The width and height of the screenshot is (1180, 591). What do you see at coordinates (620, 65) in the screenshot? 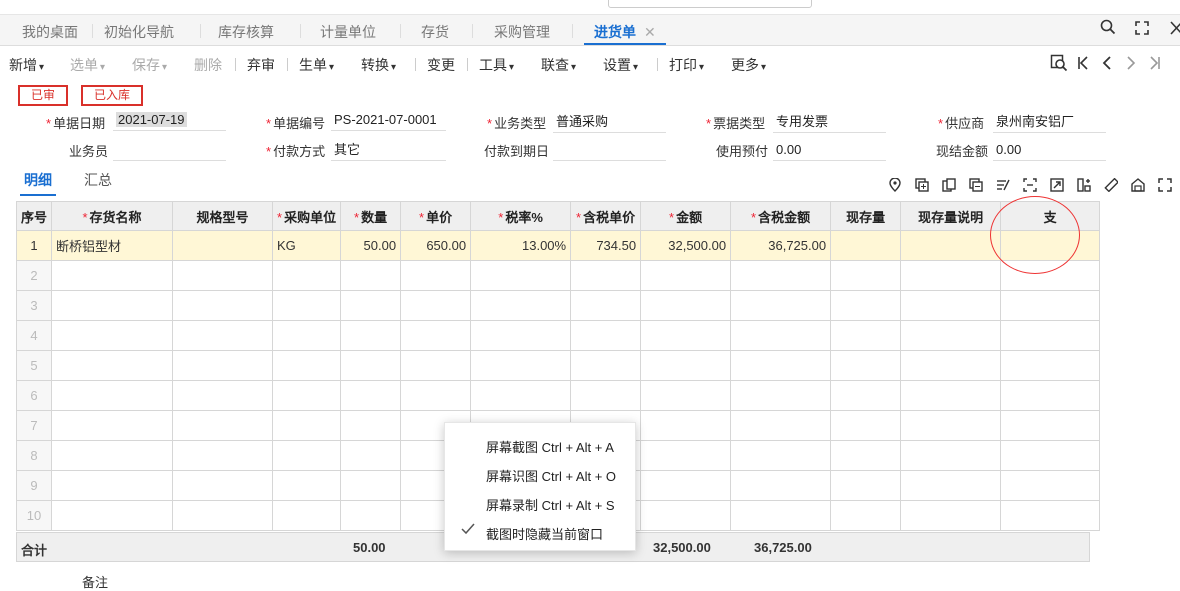
I see `settings-button: 设置 ▾` at bounding box center [620, 65].